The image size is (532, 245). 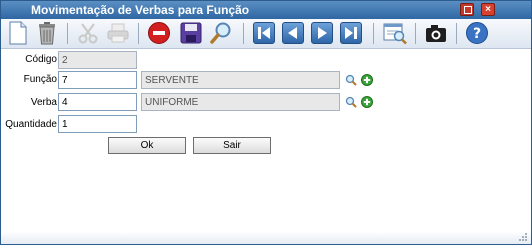 I want to click on ok-button: Ok, so click(x=147, y=145).